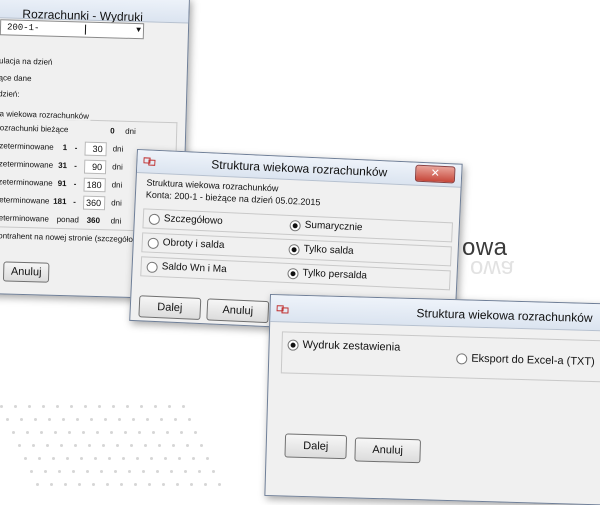 The height and width of the screenshot is (505, 600). I want to click on aging-row-days-input: 180, so click(94, 185).